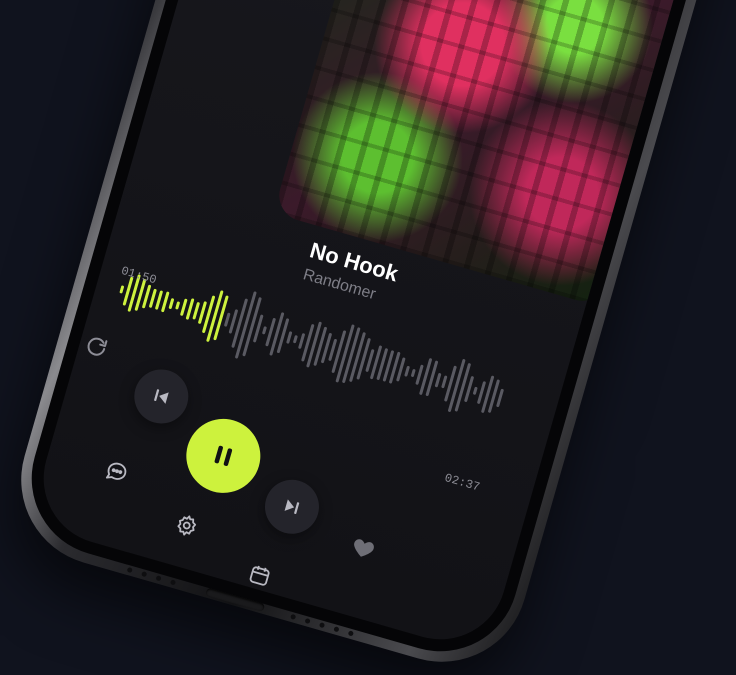 This screenshot has width=736, height=675. I want to click on gear-icon, so click(187, 525).